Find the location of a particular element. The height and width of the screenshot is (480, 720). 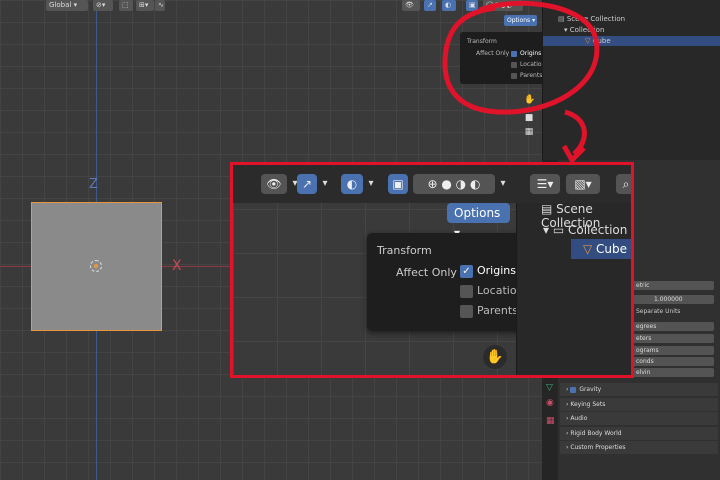

x-axis-label: X is located at coordinates (177, 266).